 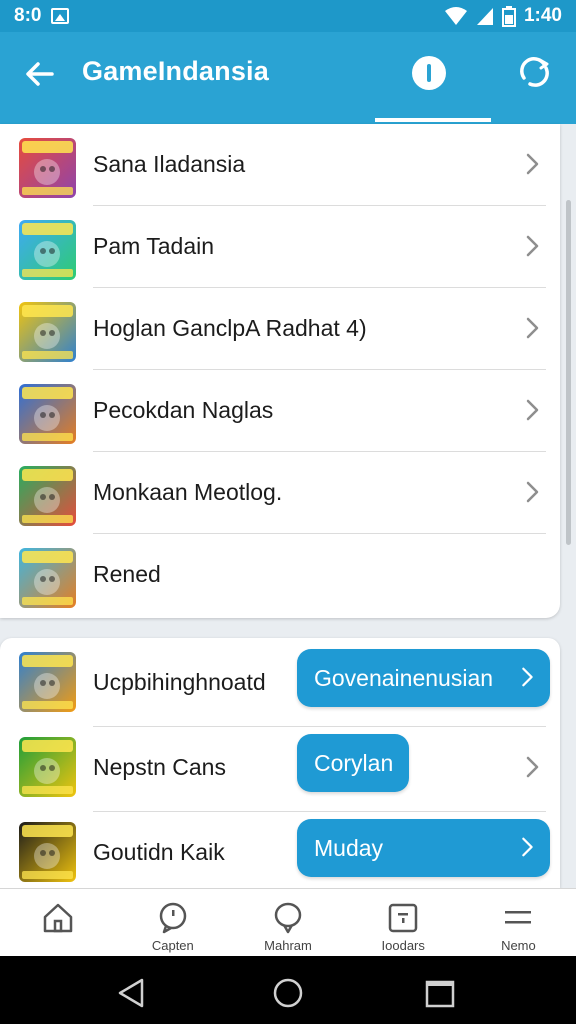 I want to click on game-action-item: Goutidn Kaik Muday, so click(x=280, y=854).